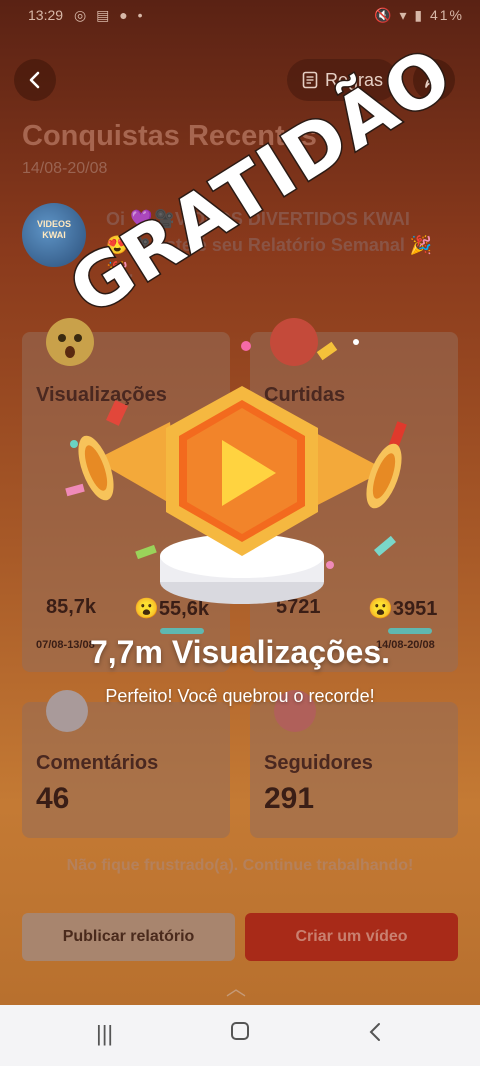  Describe the element at coordinates (104, 1034) in the screenshot. I see `recent-apps-icon: |||` at that location.